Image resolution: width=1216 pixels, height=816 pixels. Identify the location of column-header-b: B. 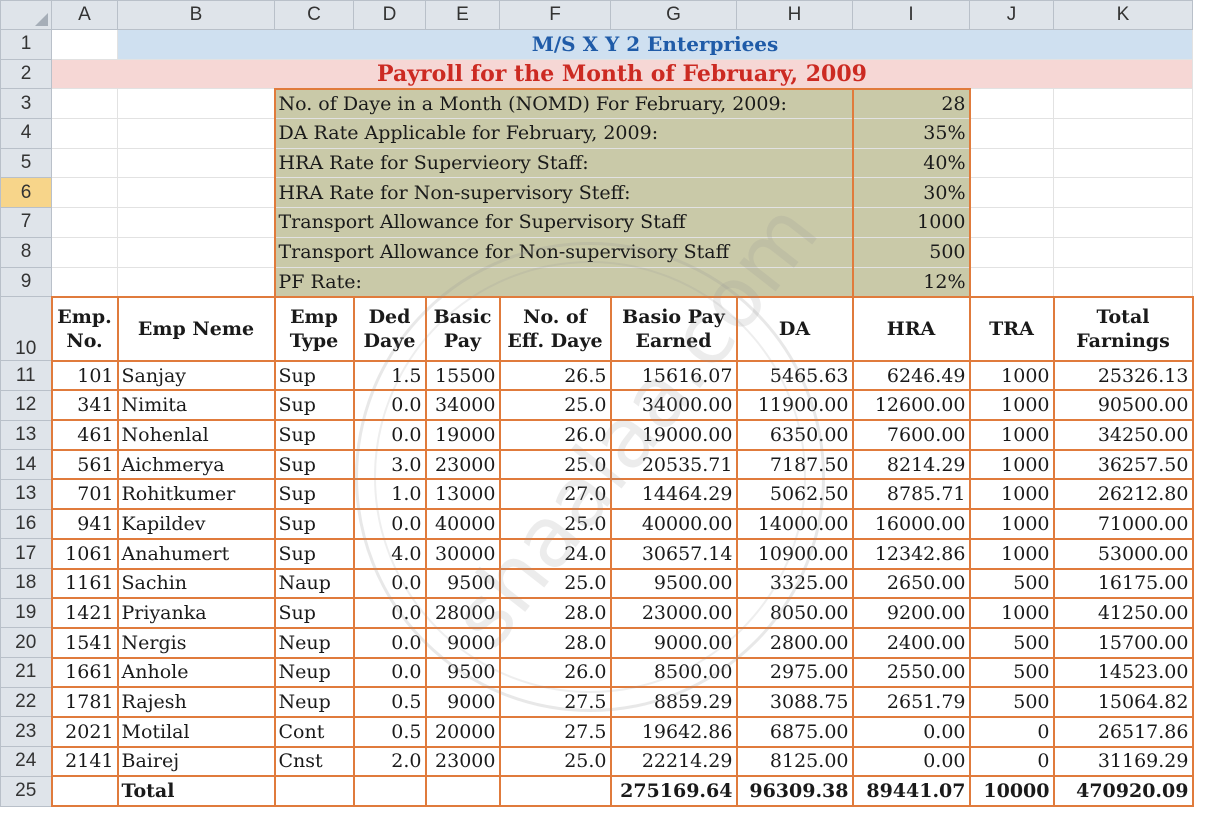
(196, 15).